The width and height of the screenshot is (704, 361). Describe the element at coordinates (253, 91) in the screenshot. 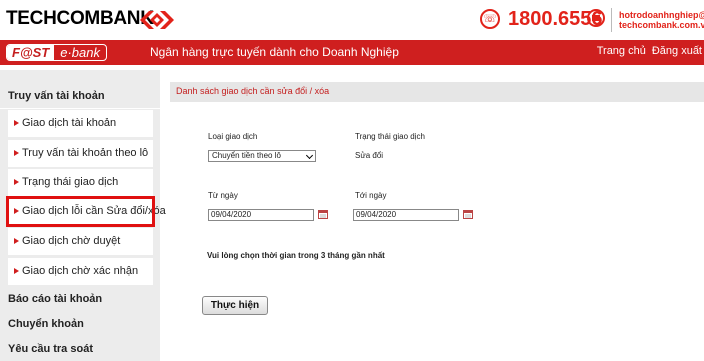

I see `page-title: Danh sách giao dịch cần sửa đổi / xóa` at that location.